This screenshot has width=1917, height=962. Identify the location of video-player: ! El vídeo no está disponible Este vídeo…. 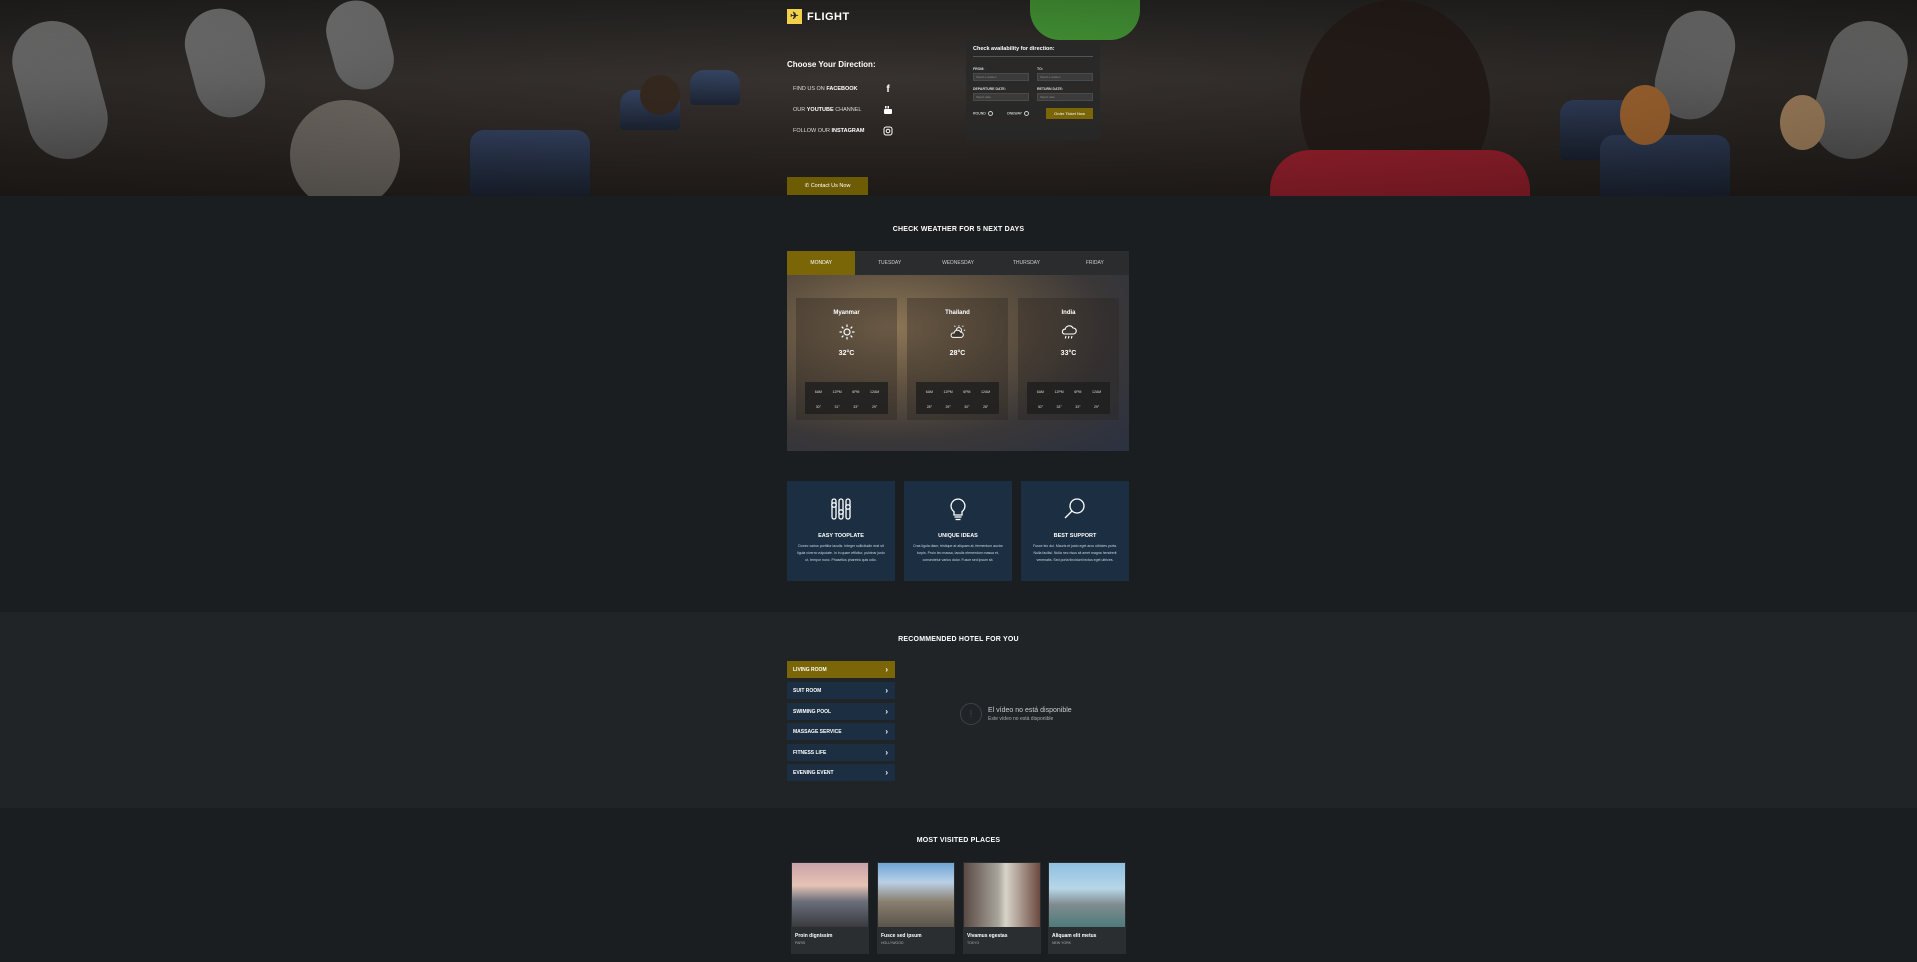
(1016, 714).